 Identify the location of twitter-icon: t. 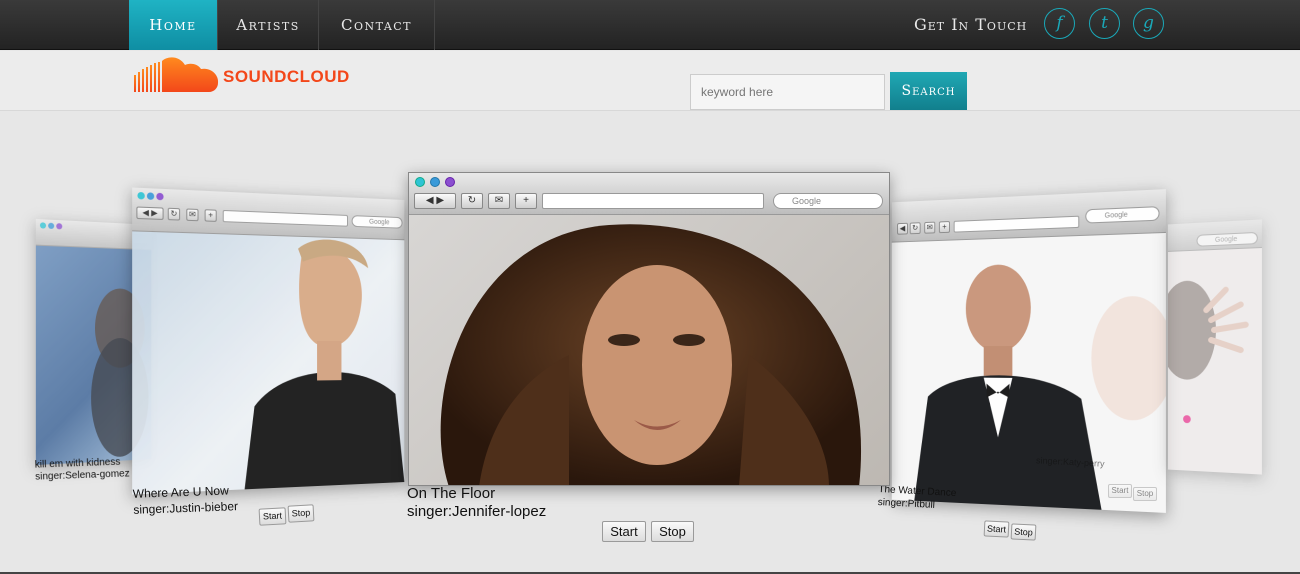
(1104, 23).